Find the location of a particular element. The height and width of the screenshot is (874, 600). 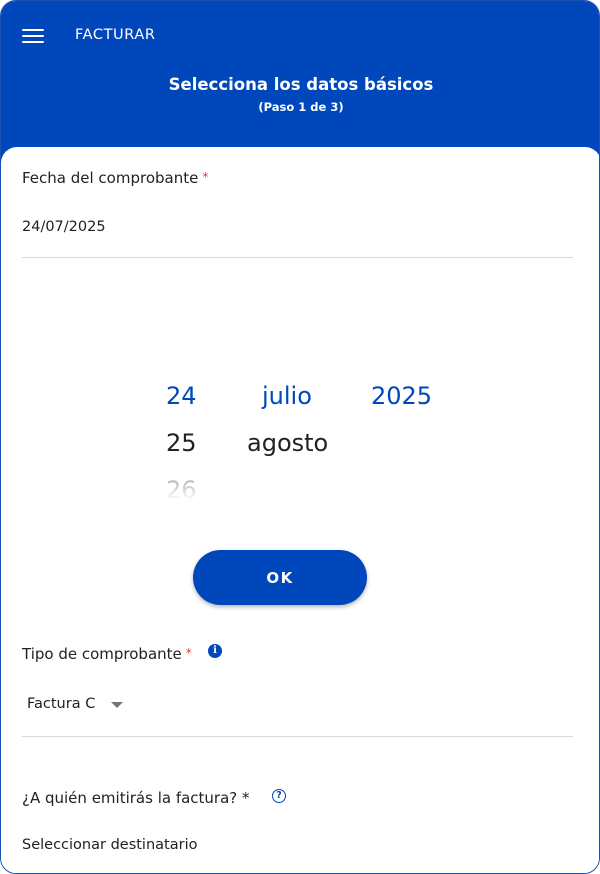

fecha-divider is located at coordinates (297, 257).